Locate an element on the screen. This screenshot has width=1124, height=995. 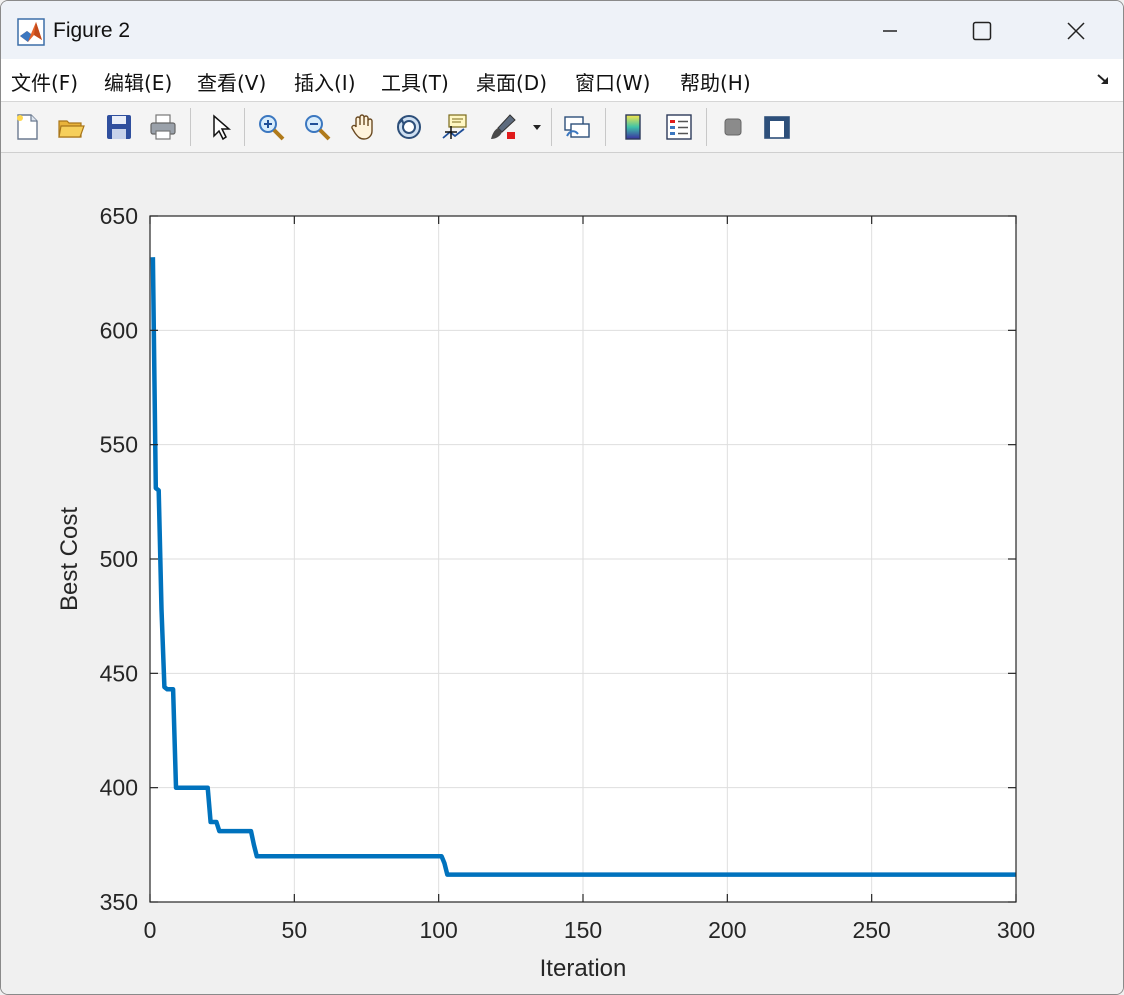
print-icon is located at coordinates (163, 127).